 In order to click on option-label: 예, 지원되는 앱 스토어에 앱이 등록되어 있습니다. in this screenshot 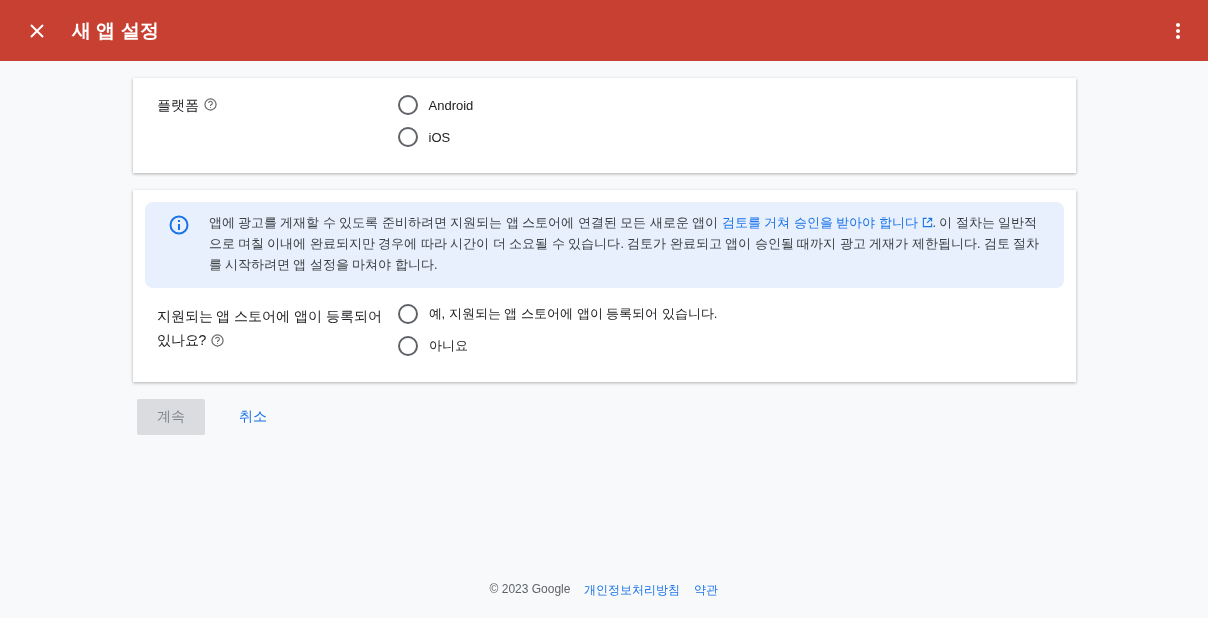, I will do `click(573, 314)`.